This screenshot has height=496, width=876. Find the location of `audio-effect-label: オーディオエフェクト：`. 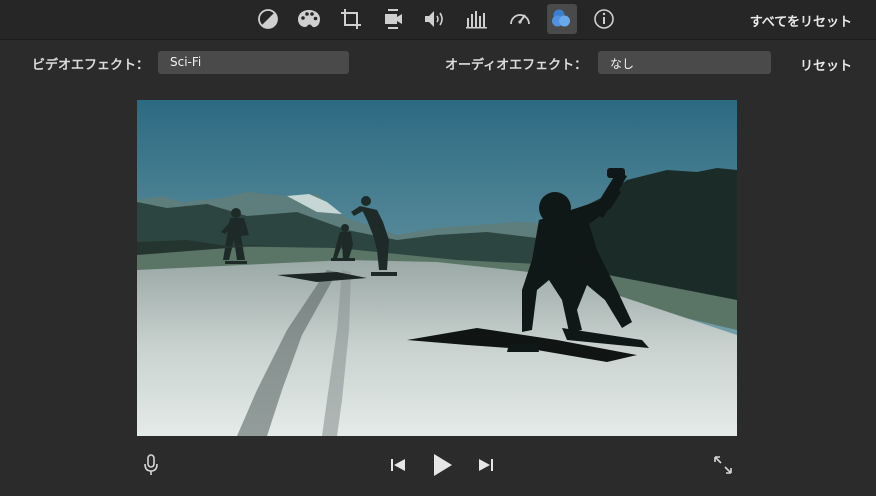

audio-effect-label: オーディオエフェクト： is located at coordinates (516, 65).